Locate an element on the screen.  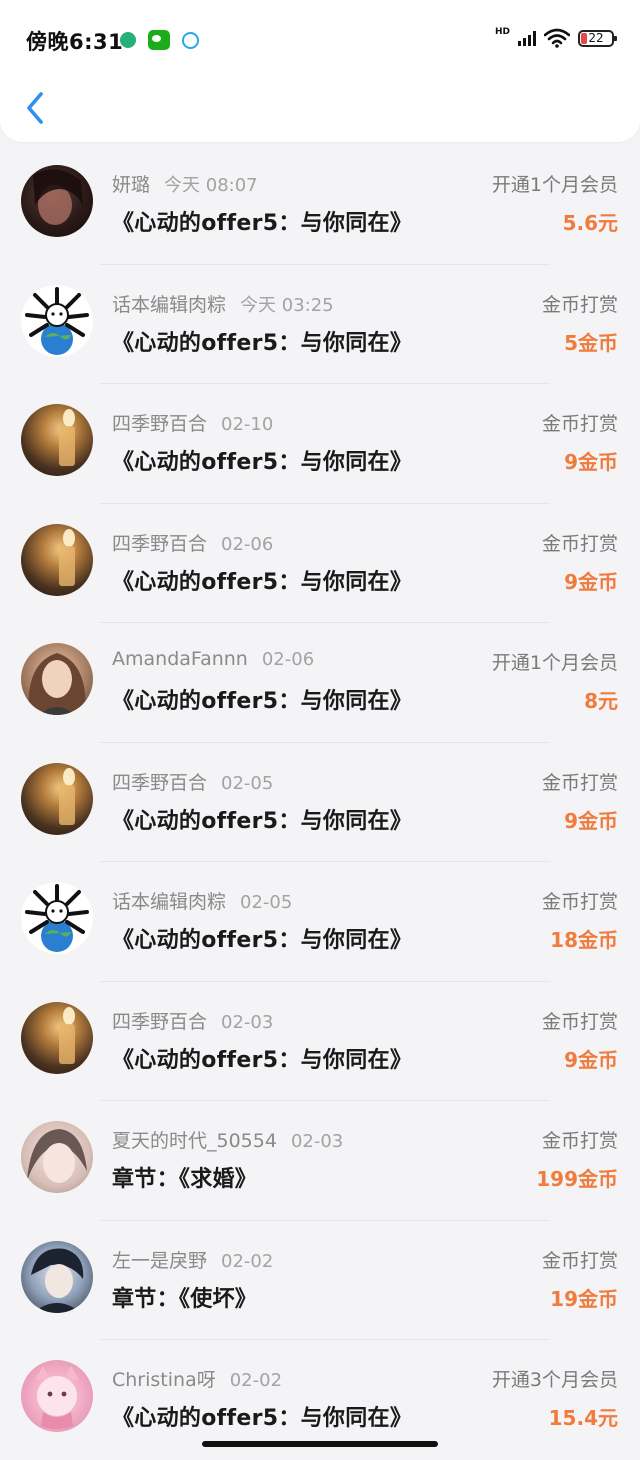
battery-level: 22 is located at coordinates (596, 37).